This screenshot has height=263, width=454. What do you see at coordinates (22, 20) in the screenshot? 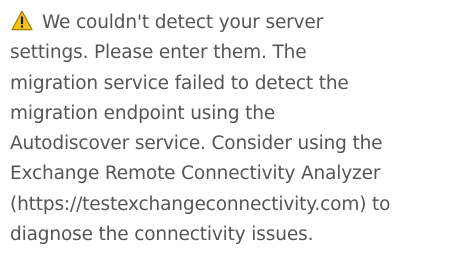
I see `warning-icon` at bounding box center [22, 20].